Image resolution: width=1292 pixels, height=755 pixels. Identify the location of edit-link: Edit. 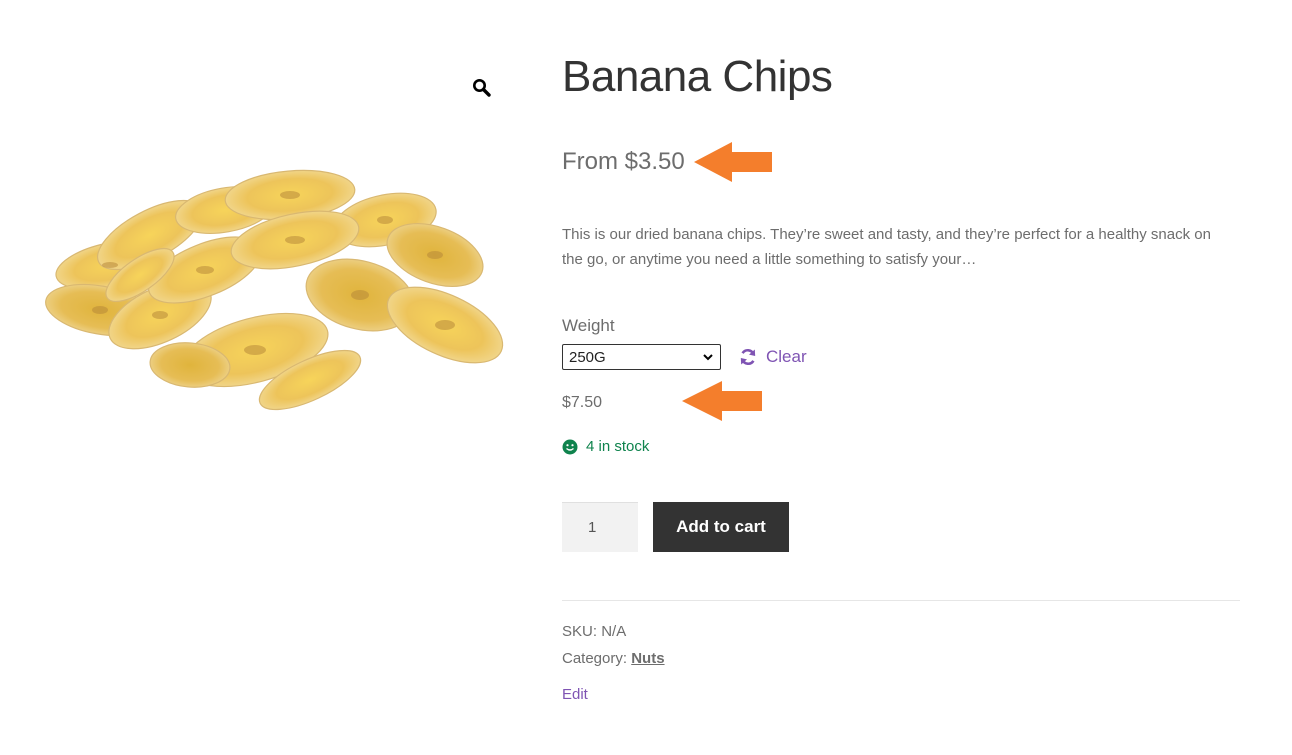
(575, 694).